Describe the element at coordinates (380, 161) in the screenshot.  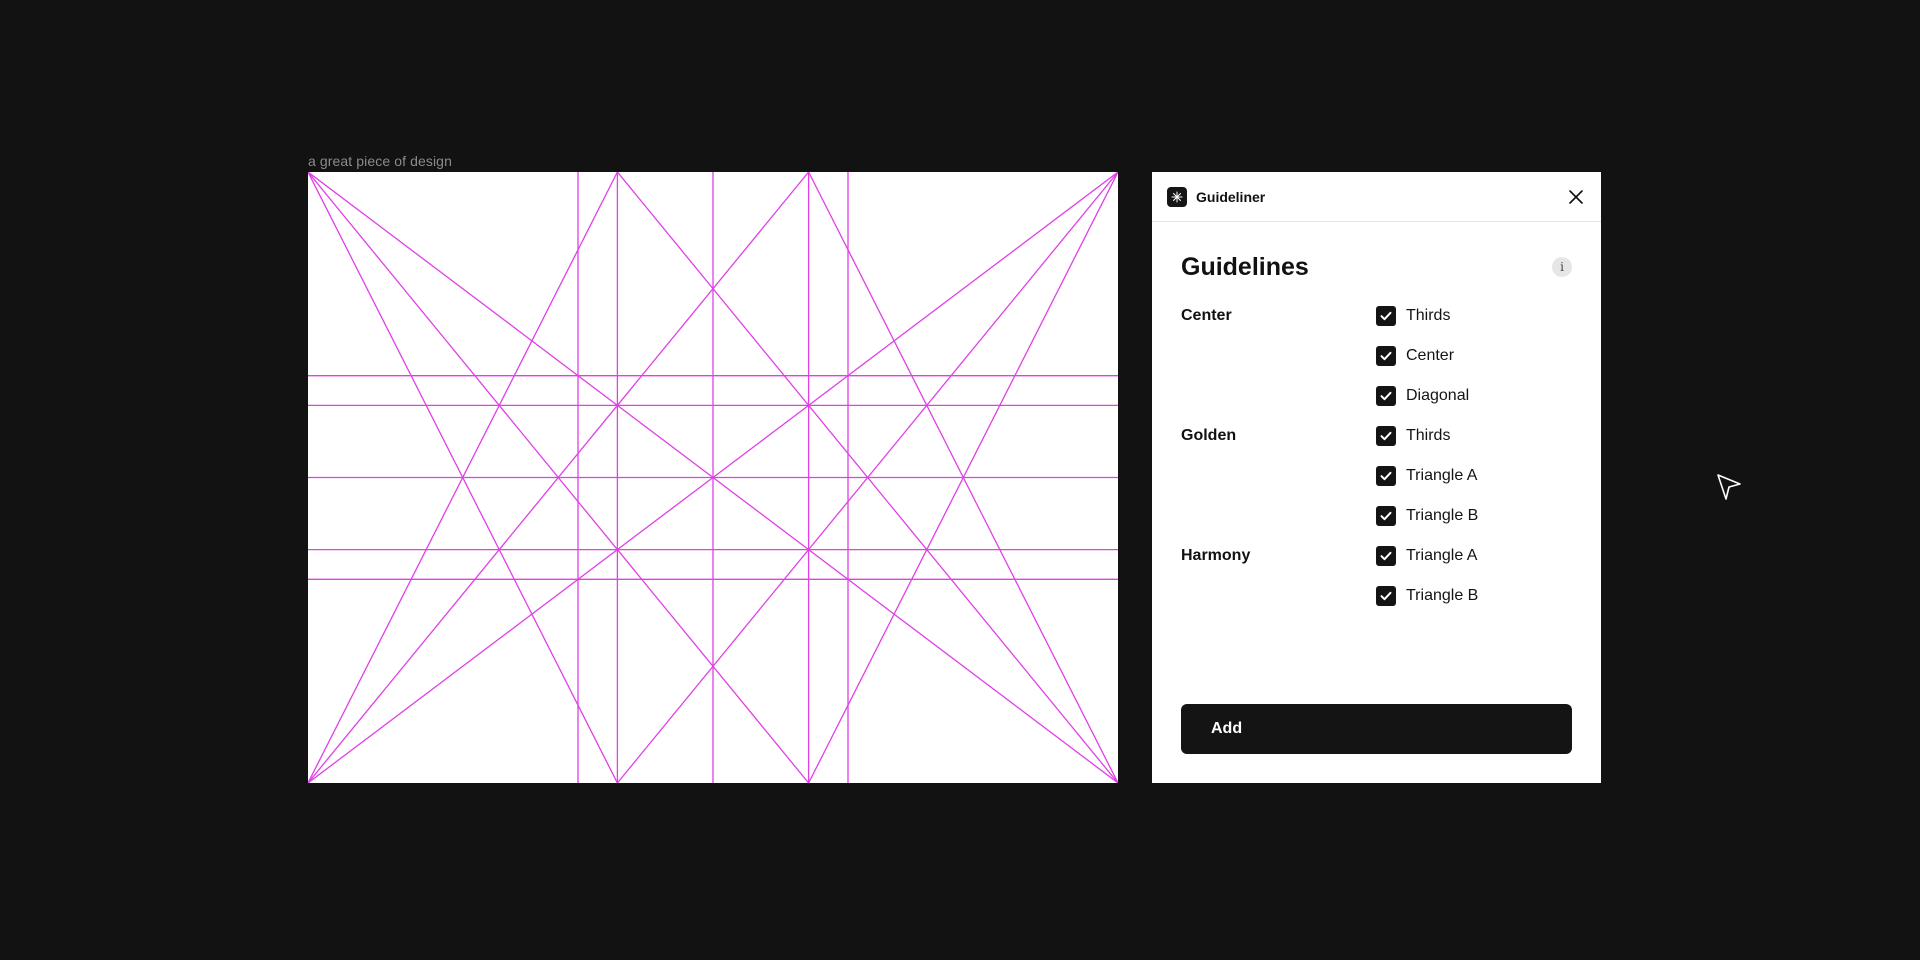
I see `frame-label: a great piece of design` at that location.